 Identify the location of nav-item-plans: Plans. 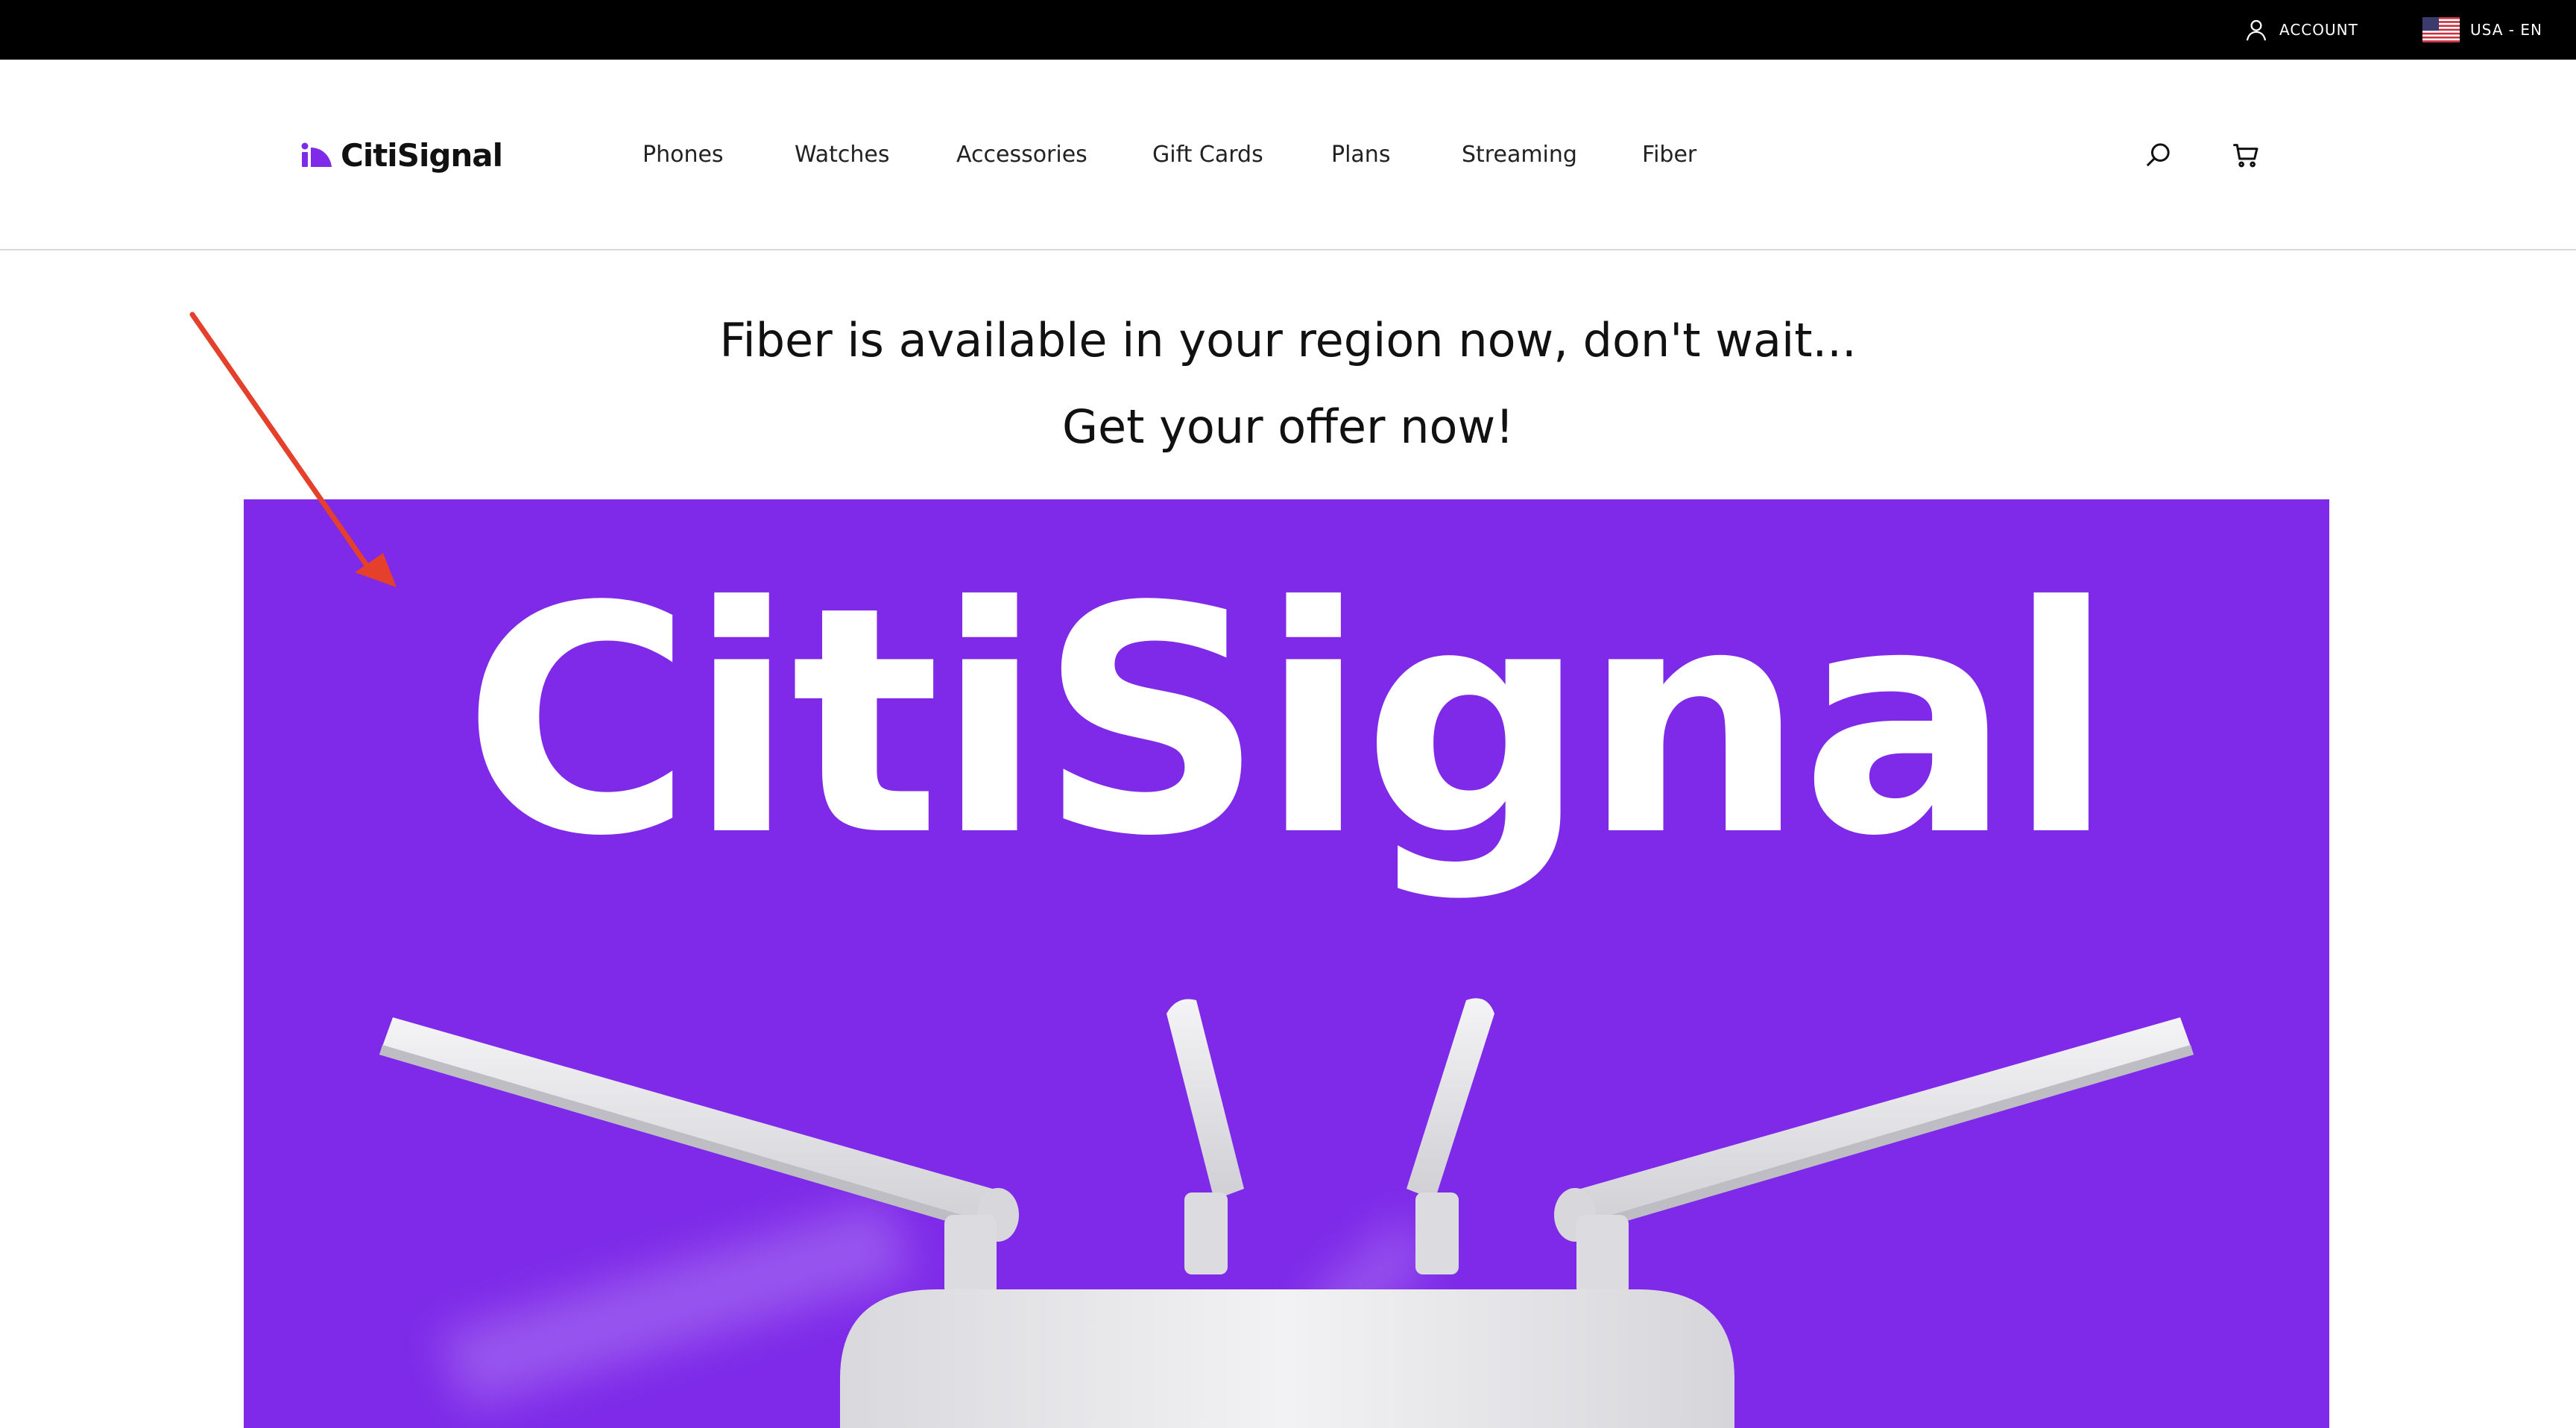
(1360, 155).